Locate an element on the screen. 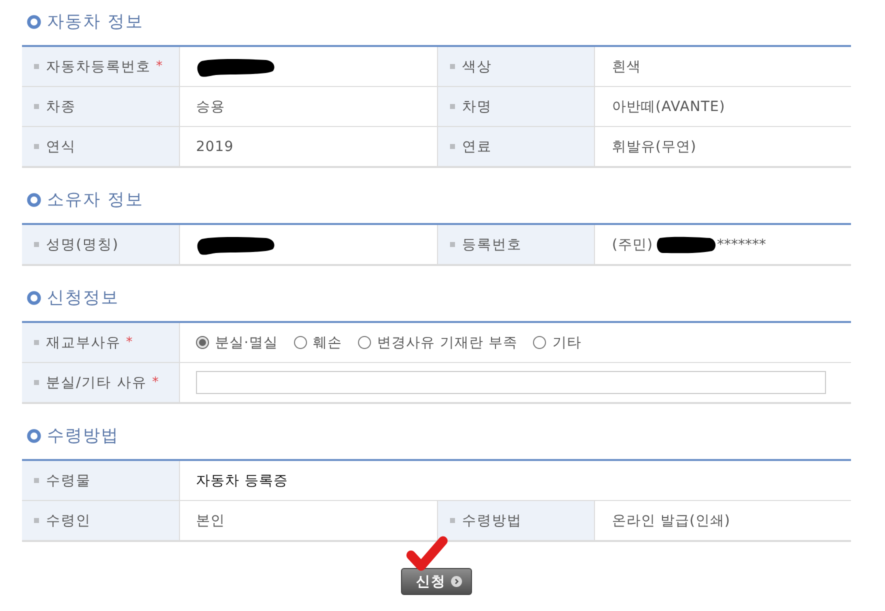 This screenshot has height=611, width=885. section-title: 수령방법 is located at coordinates (83, 436).